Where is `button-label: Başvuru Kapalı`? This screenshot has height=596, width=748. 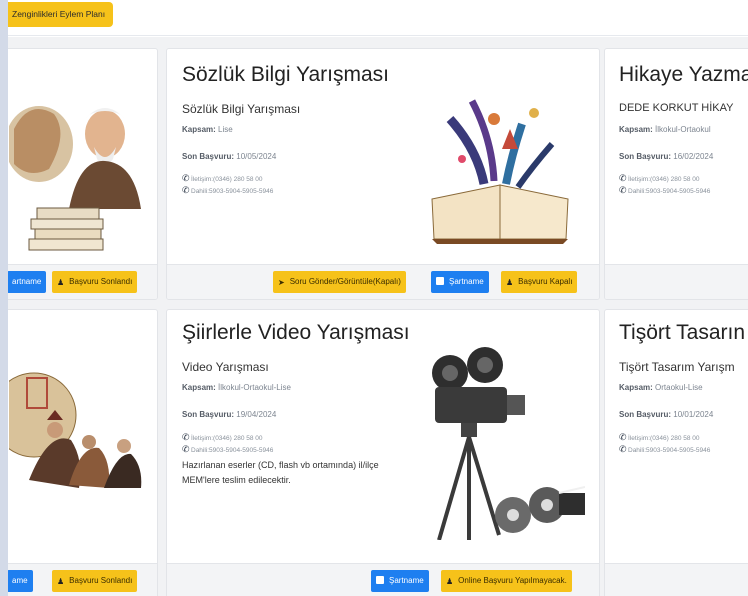 button-label: Başvuru Kapalı is located at coordinates (545, 281).